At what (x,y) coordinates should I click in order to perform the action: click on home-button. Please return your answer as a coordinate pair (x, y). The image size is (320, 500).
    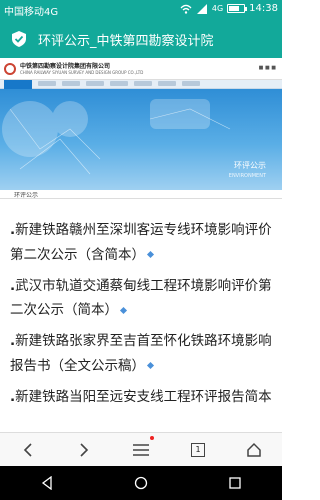
    Looking at the image, I should click on (254, 450).